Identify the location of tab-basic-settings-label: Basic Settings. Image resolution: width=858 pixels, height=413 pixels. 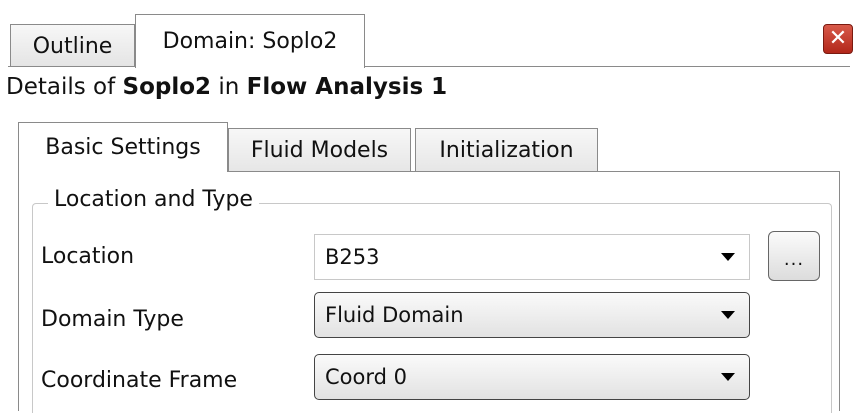
(123, 147).